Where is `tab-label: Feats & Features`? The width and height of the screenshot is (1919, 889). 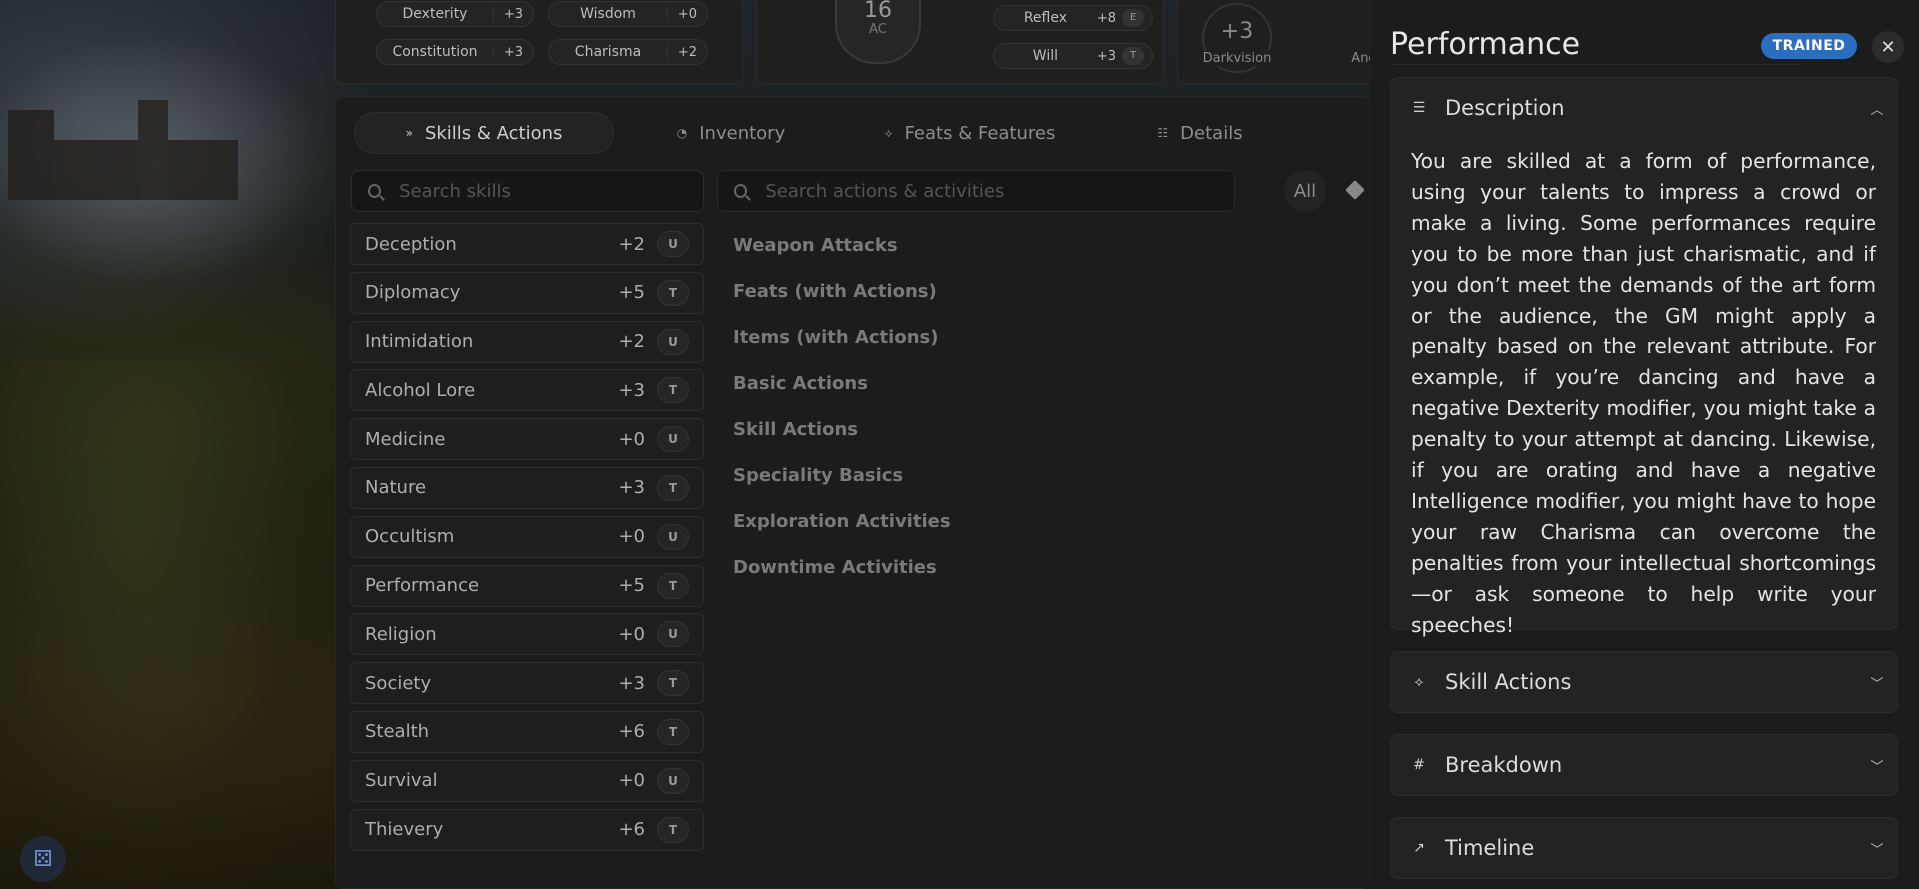 tab-label: Feats & Features is located at coordinates (980, 133).